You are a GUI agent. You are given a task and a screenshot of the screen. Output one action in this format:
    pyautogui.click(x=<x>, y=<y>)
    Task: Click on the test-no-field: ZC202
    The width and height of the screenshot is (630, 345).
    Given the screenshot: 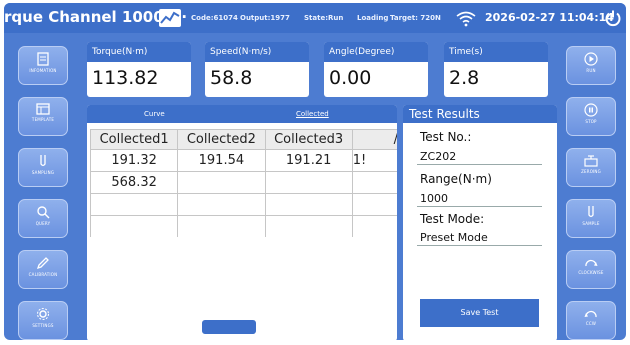 What is the action you would take?
    pyautogui.click(x=479, y=157)
    